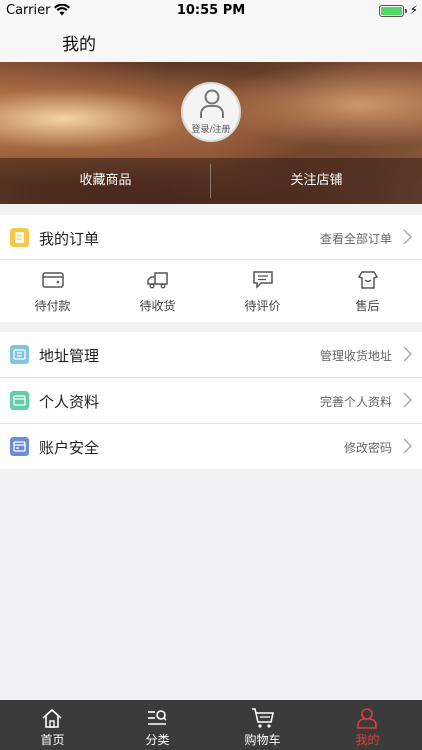 Image resolution: width=422 pixels, height=750 pixels. Describe the element at coordinates (69, 356) in the screenshot. I see `address-management-label: 地址管理` at that location.